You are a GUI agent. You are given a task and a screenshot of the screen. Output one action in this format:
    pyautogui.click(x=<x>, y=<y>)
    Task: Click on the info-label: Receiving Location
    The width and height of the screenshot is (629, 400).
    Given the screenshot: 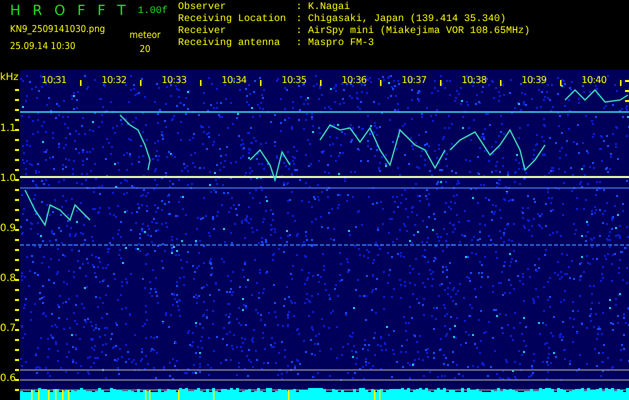 What is the action you would take?
    pyautogui.click(x=233, y=20)
    